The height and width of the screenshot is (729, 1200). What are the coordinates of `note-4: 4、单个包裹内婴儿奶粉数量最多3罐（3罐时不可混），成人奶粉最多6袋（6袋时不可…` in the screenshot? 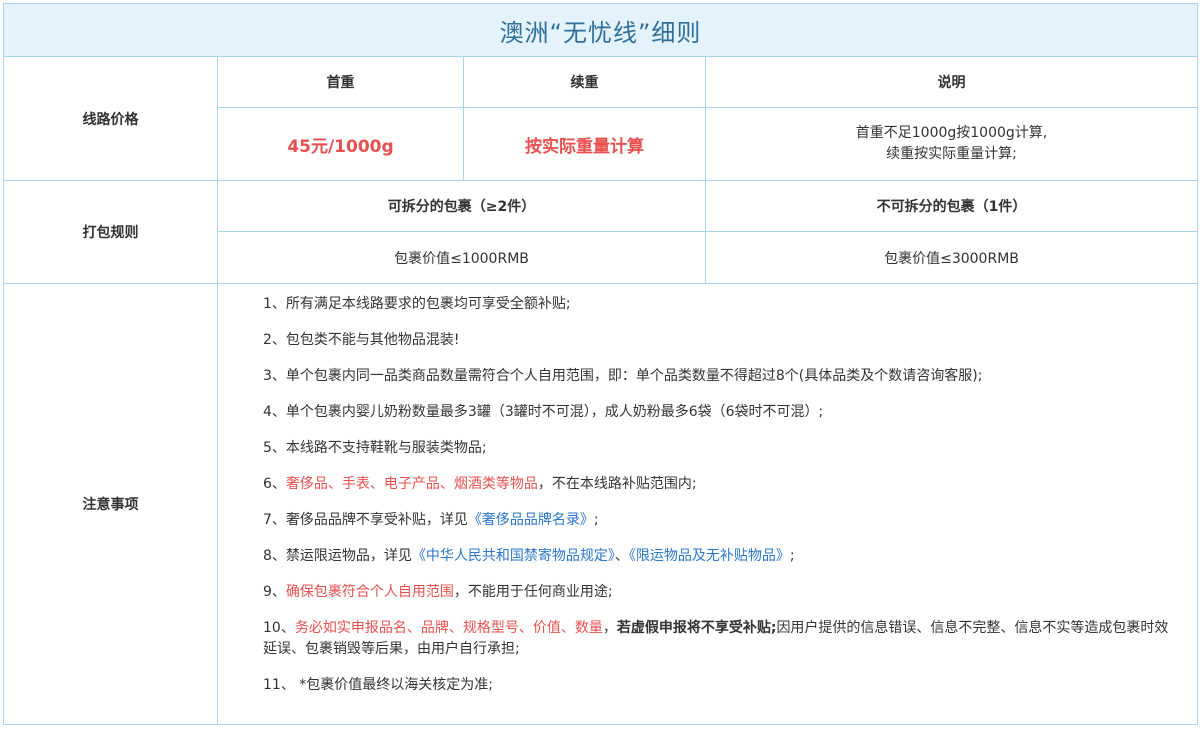 It's located at (543, 412).